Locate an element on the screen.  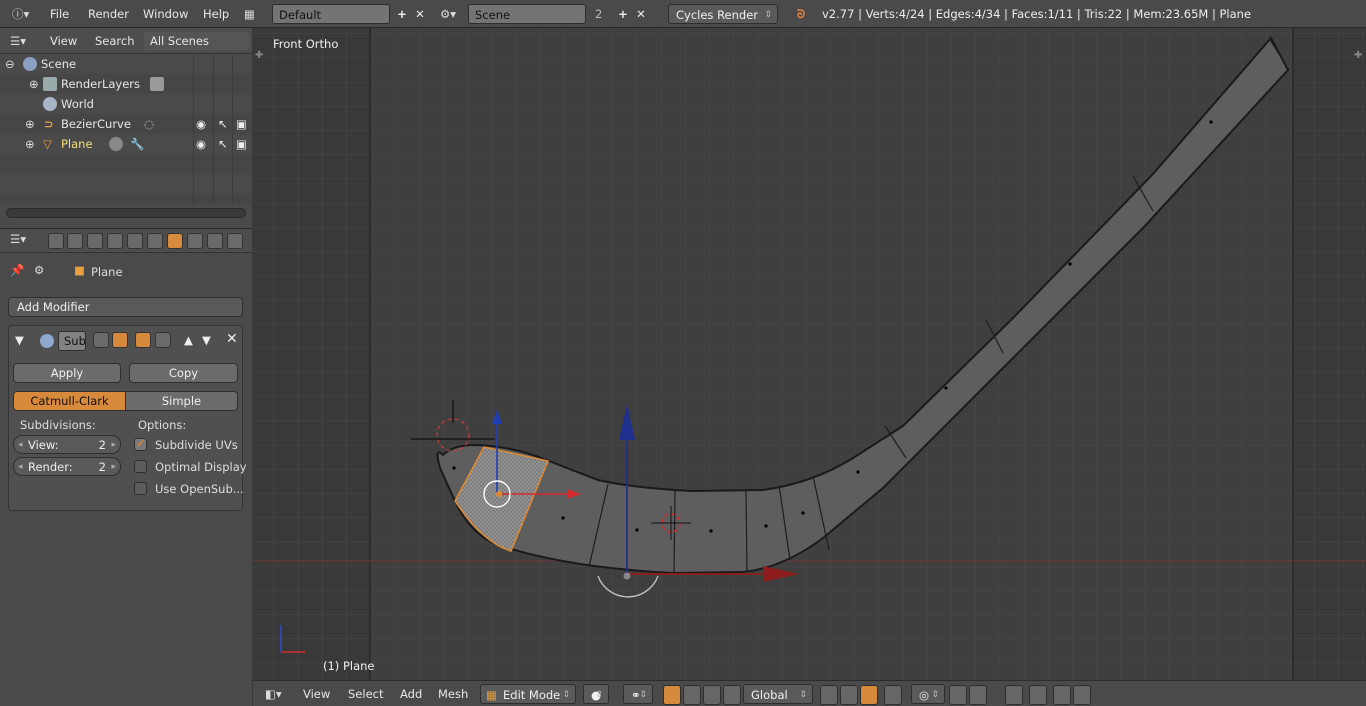
layout-field: Default is located at coordinates (331, 14).